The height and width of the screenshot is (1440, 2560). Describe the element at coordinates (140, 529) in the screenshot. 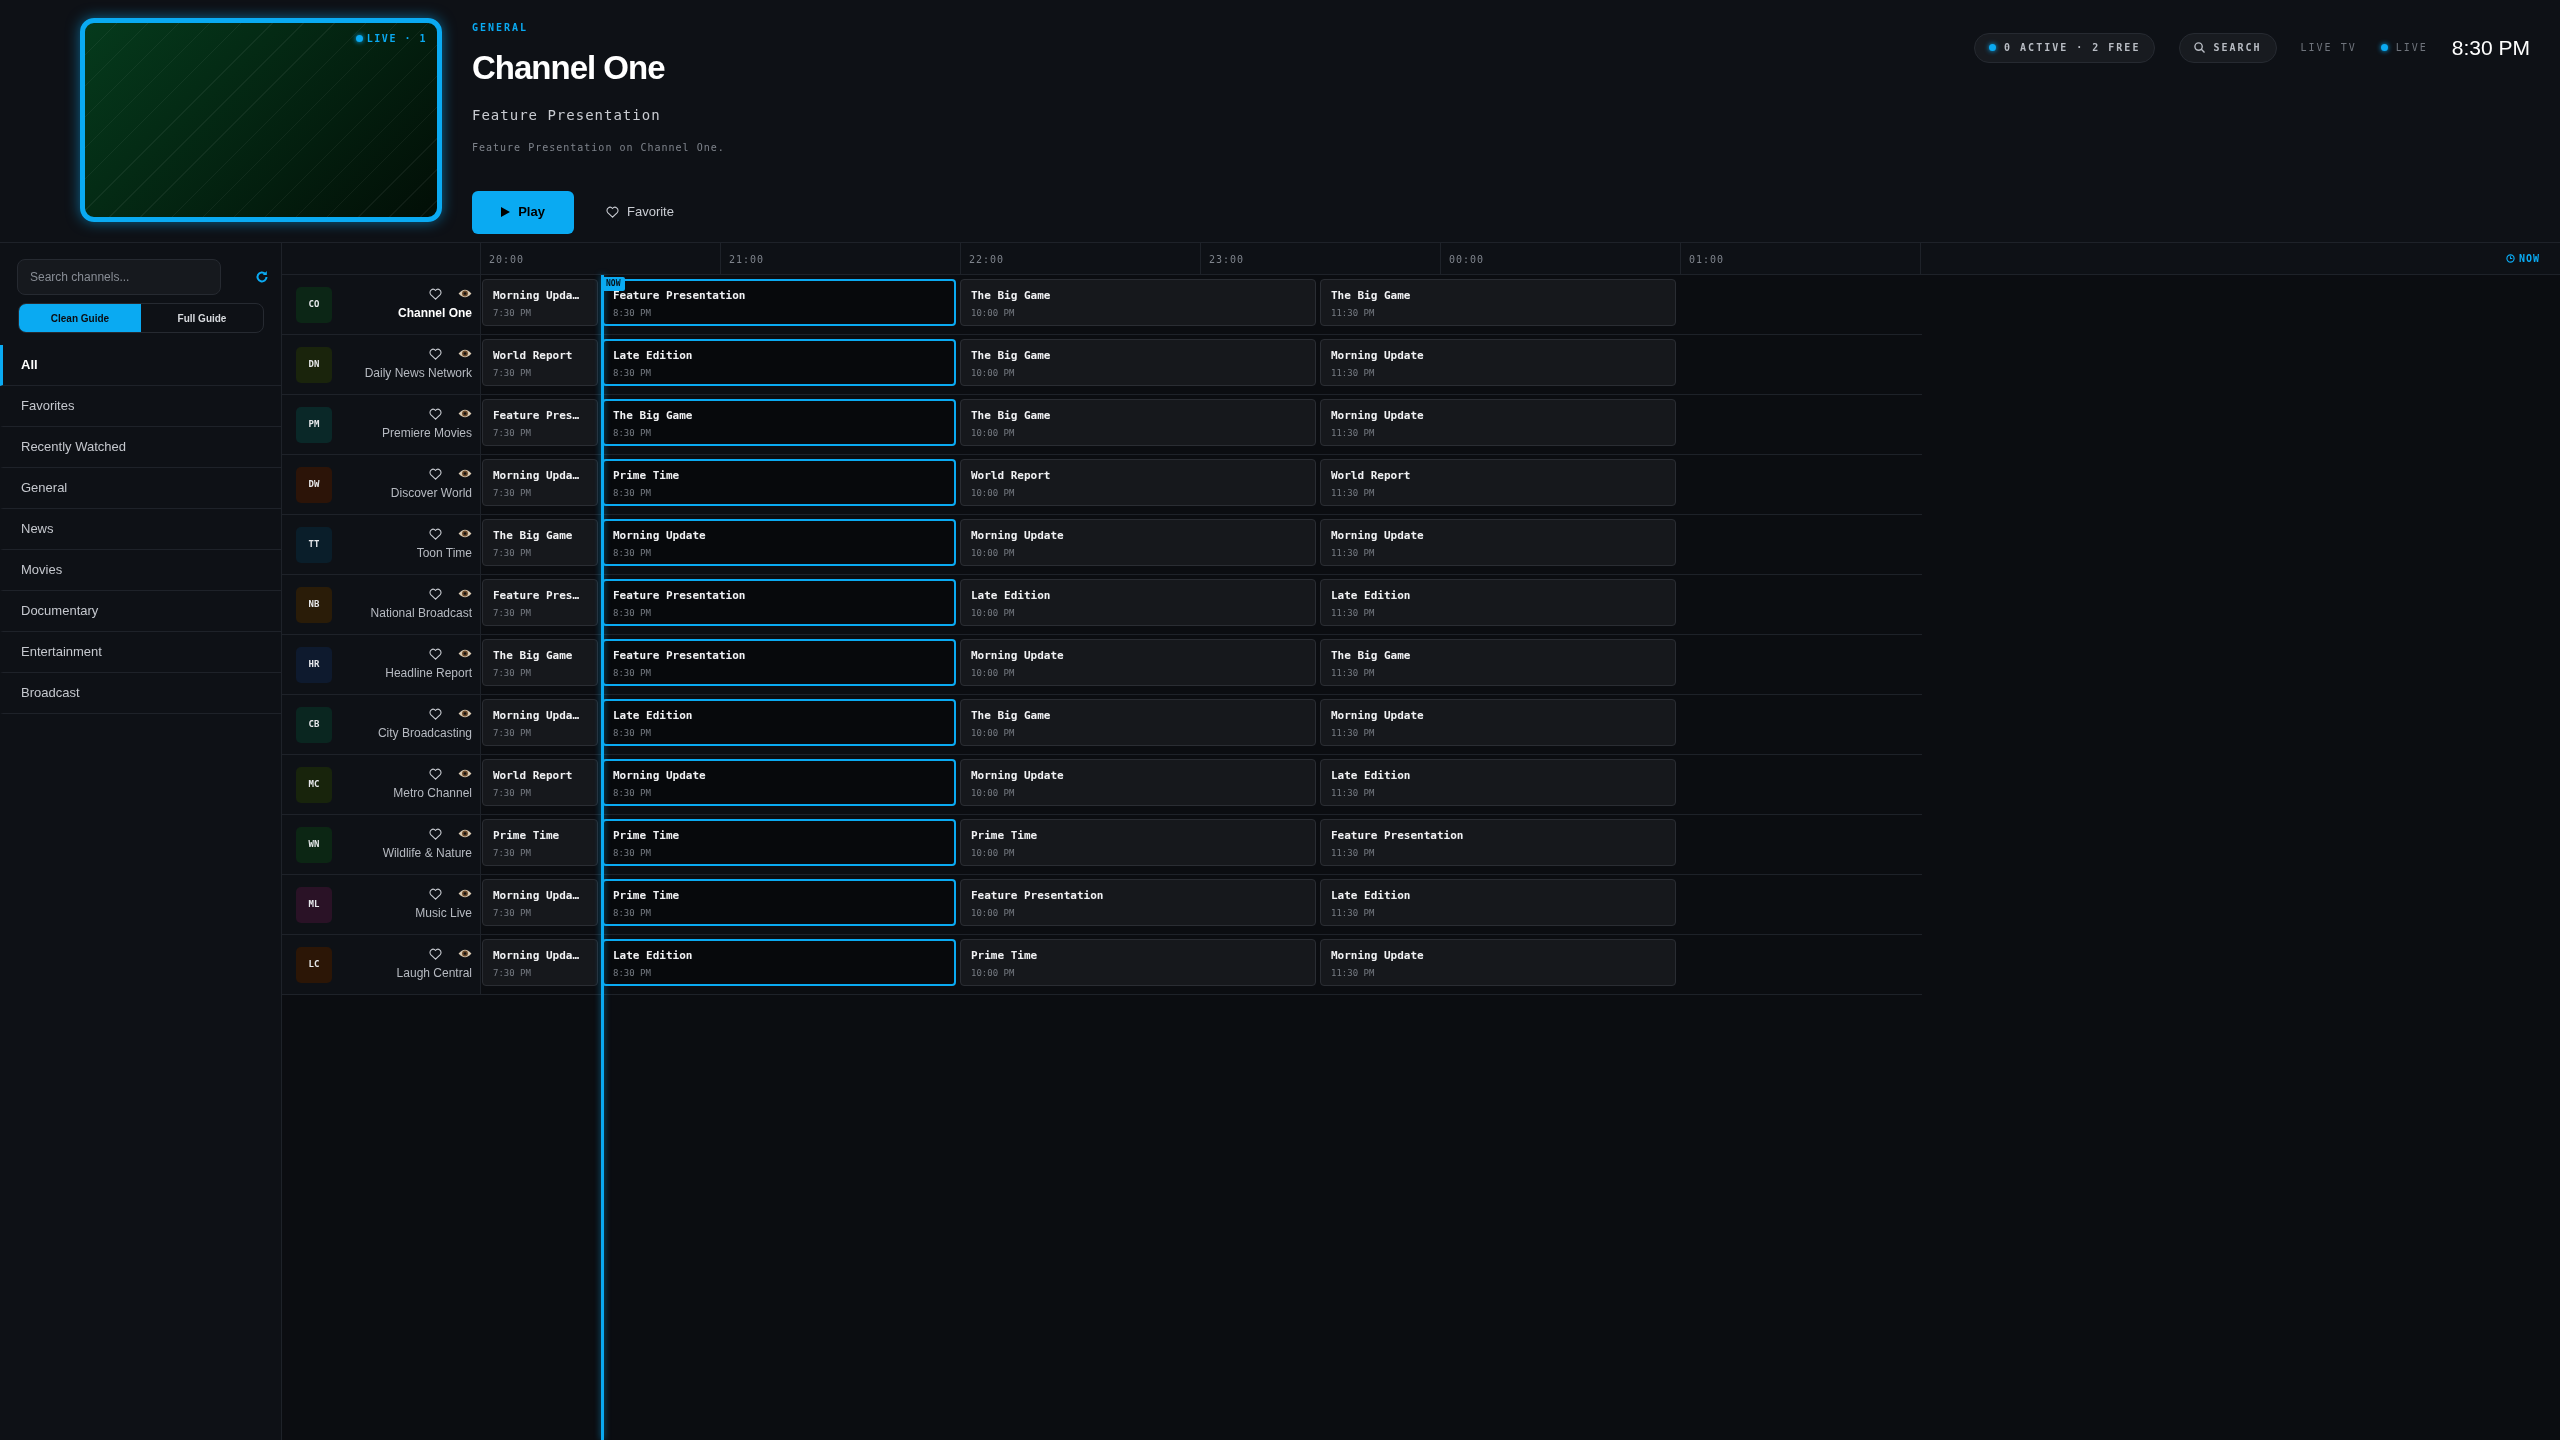

I see `category-item: News` at that location.